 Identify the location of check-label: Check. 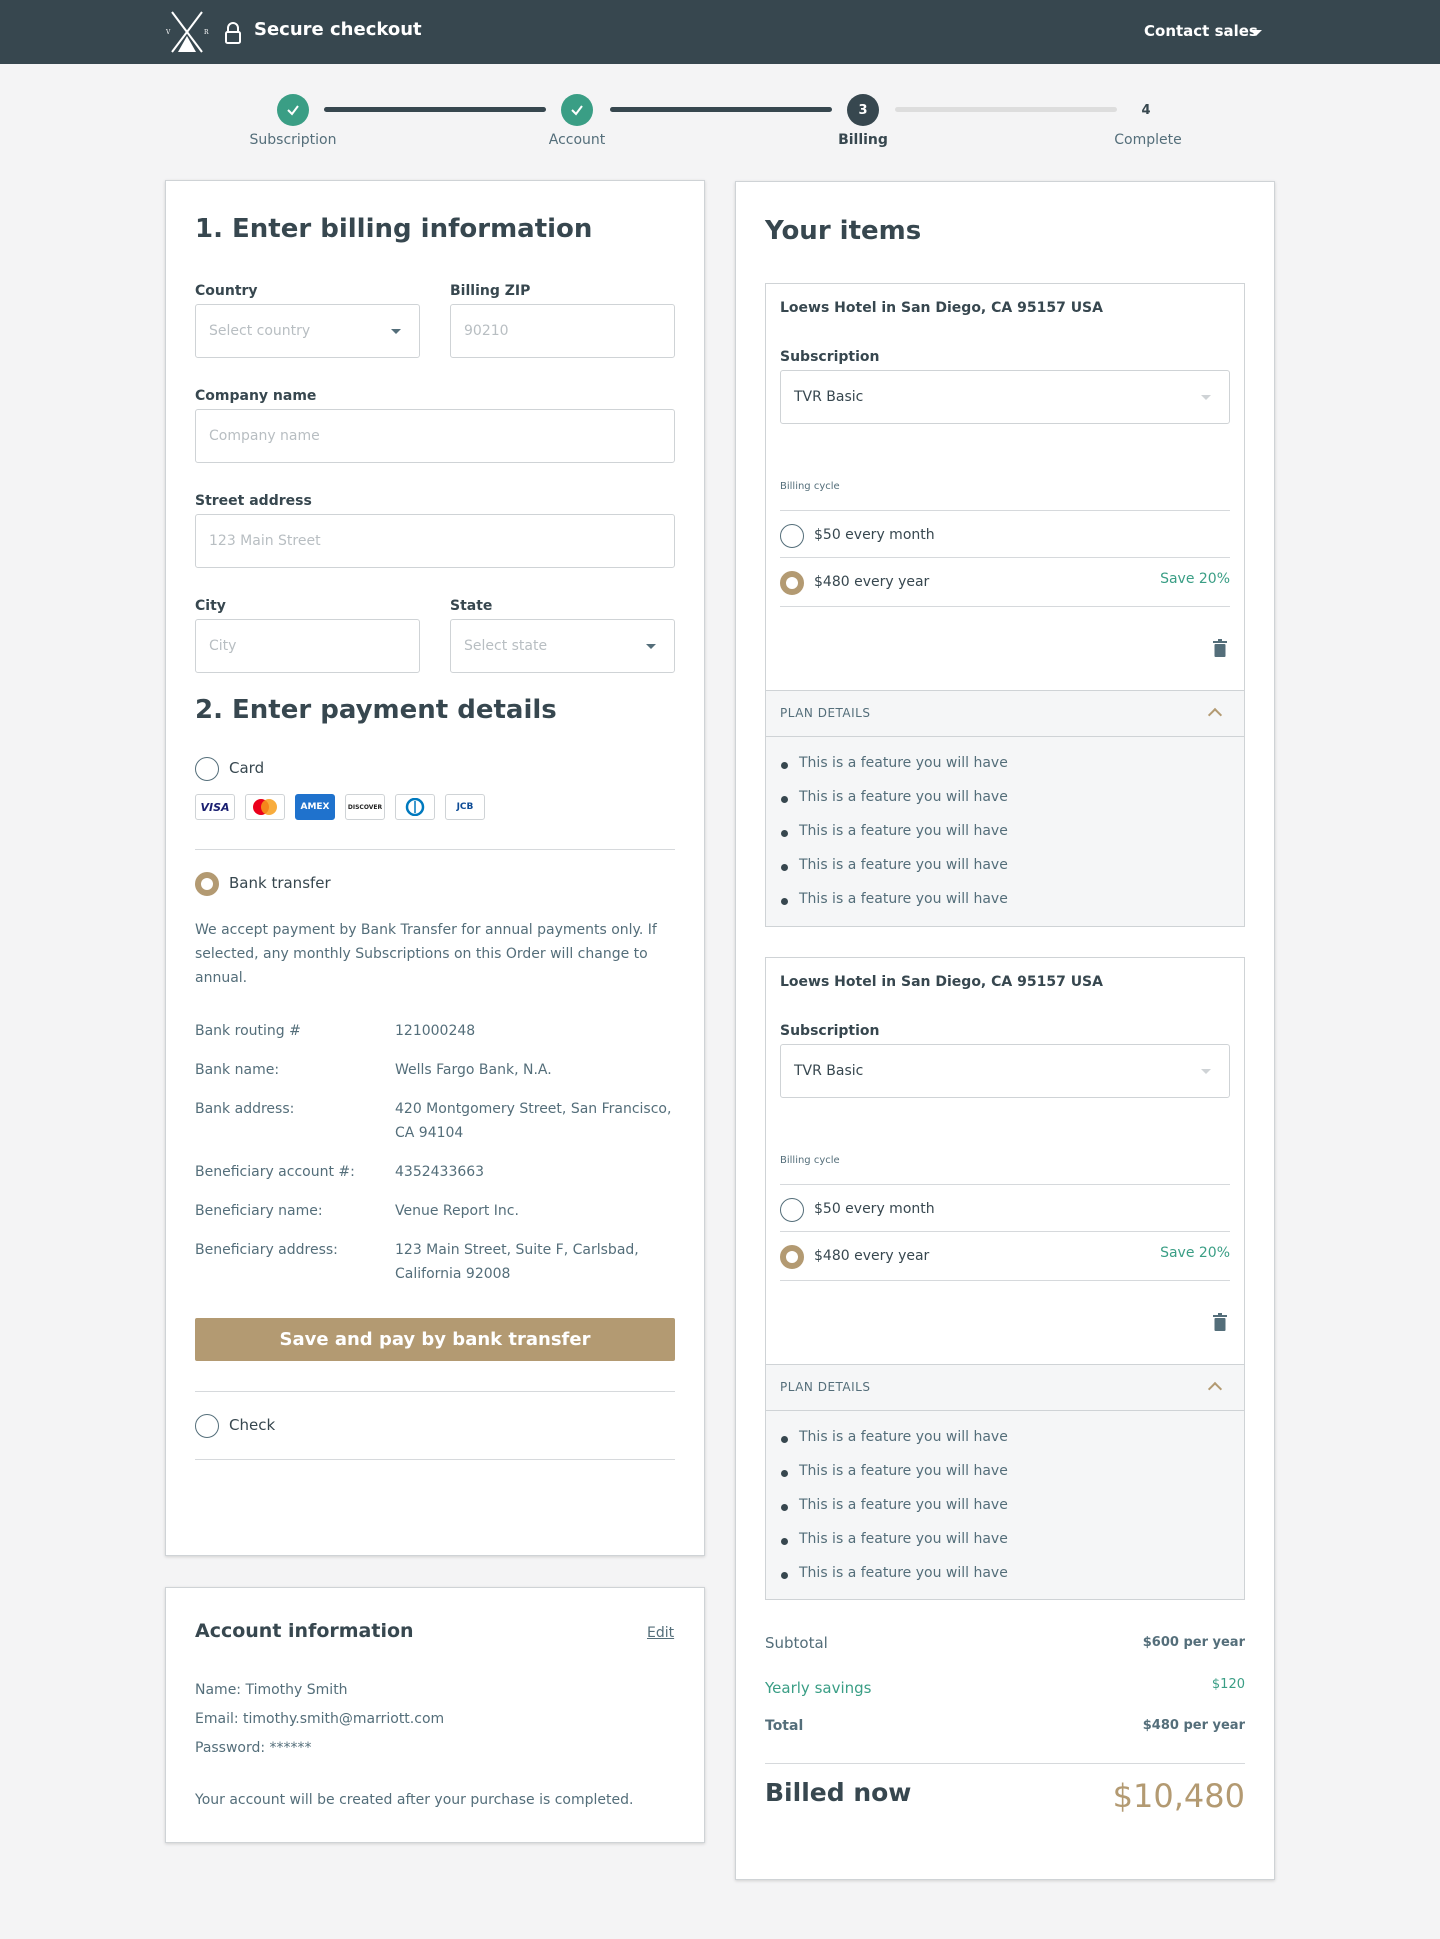
(252, 1425).